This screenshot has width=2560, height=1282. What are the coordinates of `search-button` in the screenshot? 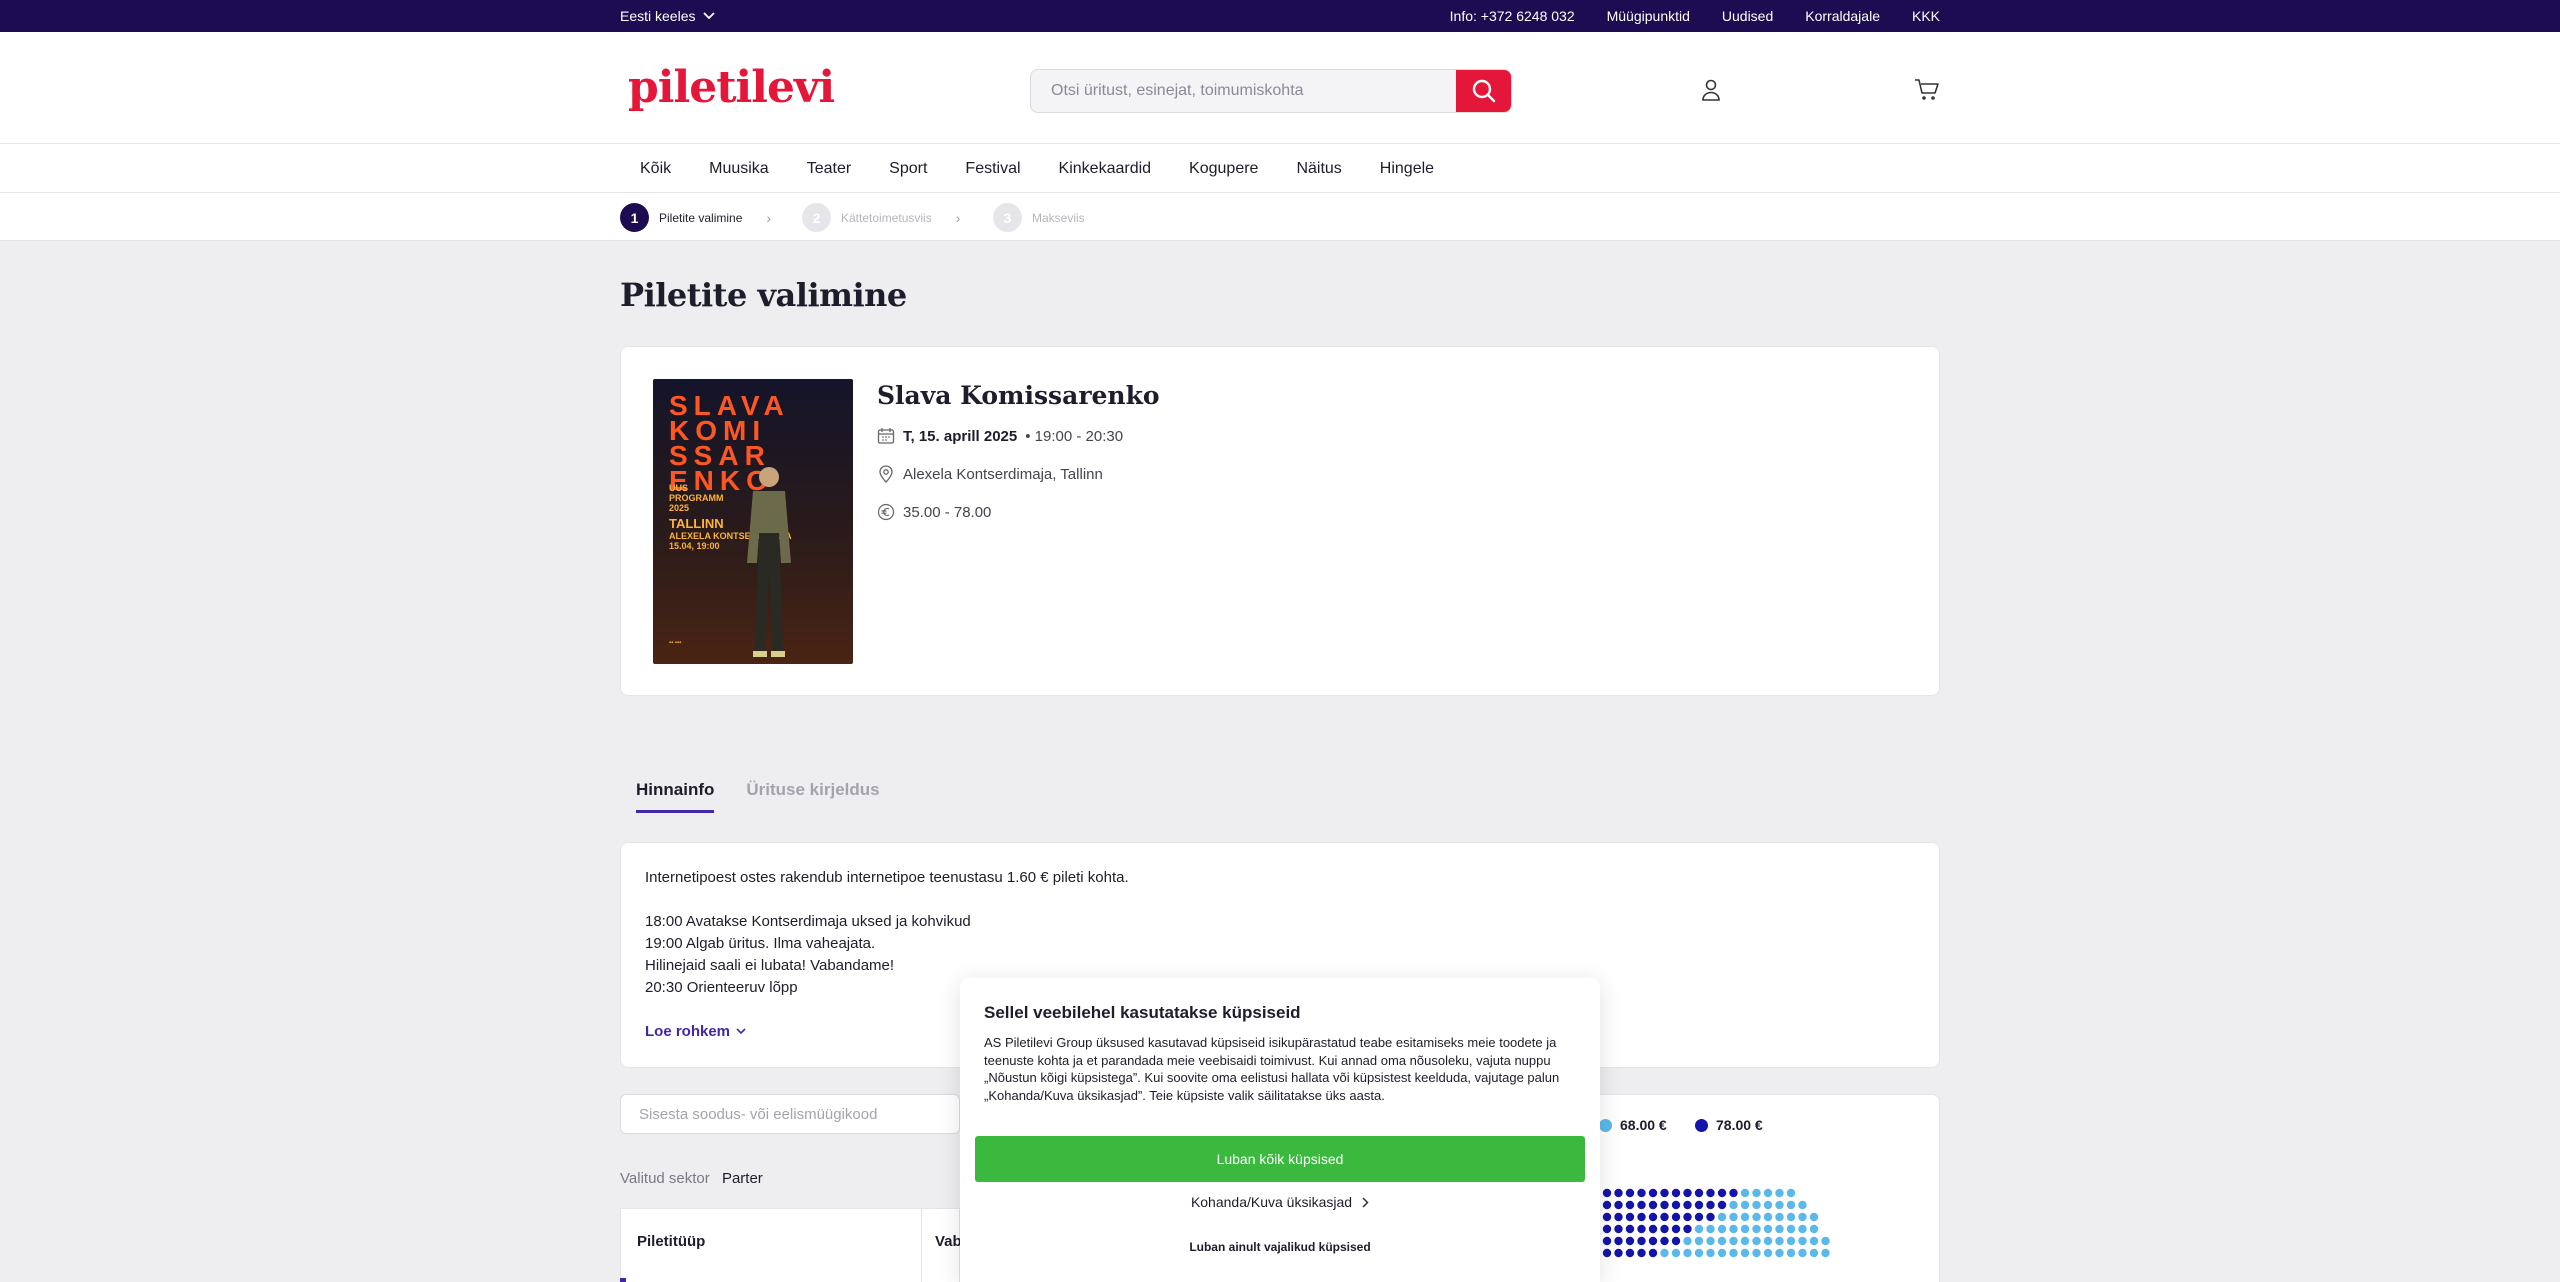 It's located at (1483, 91).